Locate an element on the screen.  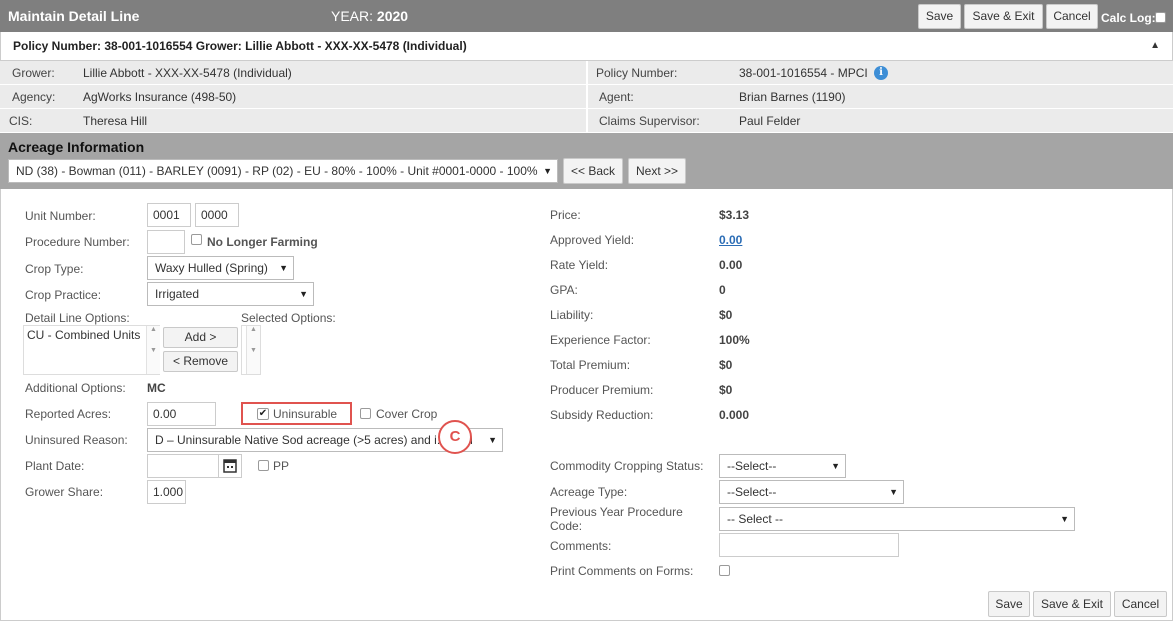
reported-acres-label: Reported Acres: is located at coordinates (68, 414).